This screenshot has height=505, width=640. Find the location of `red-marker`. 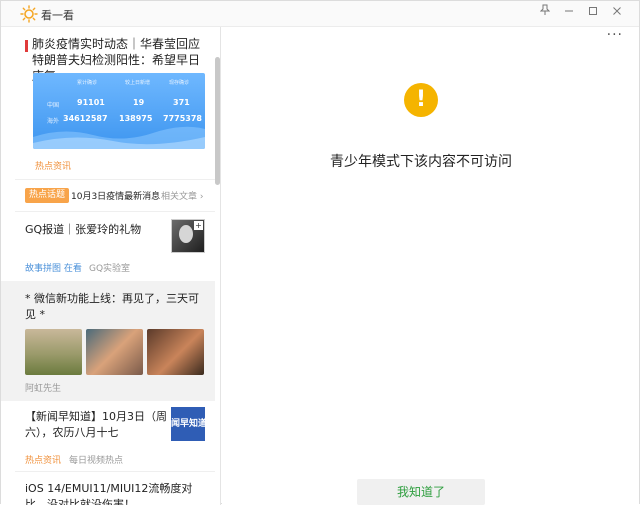

red-marker is located at coordinates (26, 46).